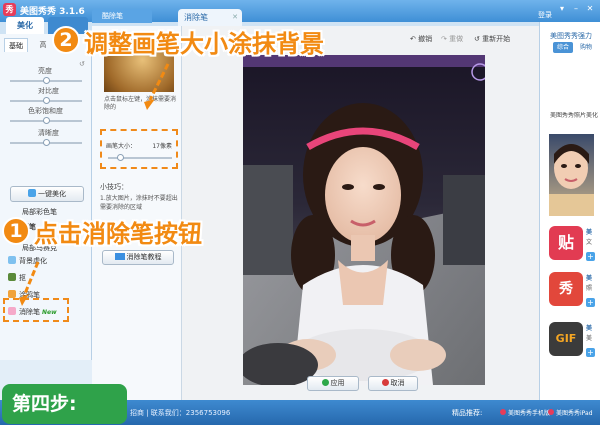 This screenshot has height=425, width=600. What do you see at coordinates (586, 47) in the screenshot?
I see `right-tab-shop: 购物` at bounding box center [586, 47].